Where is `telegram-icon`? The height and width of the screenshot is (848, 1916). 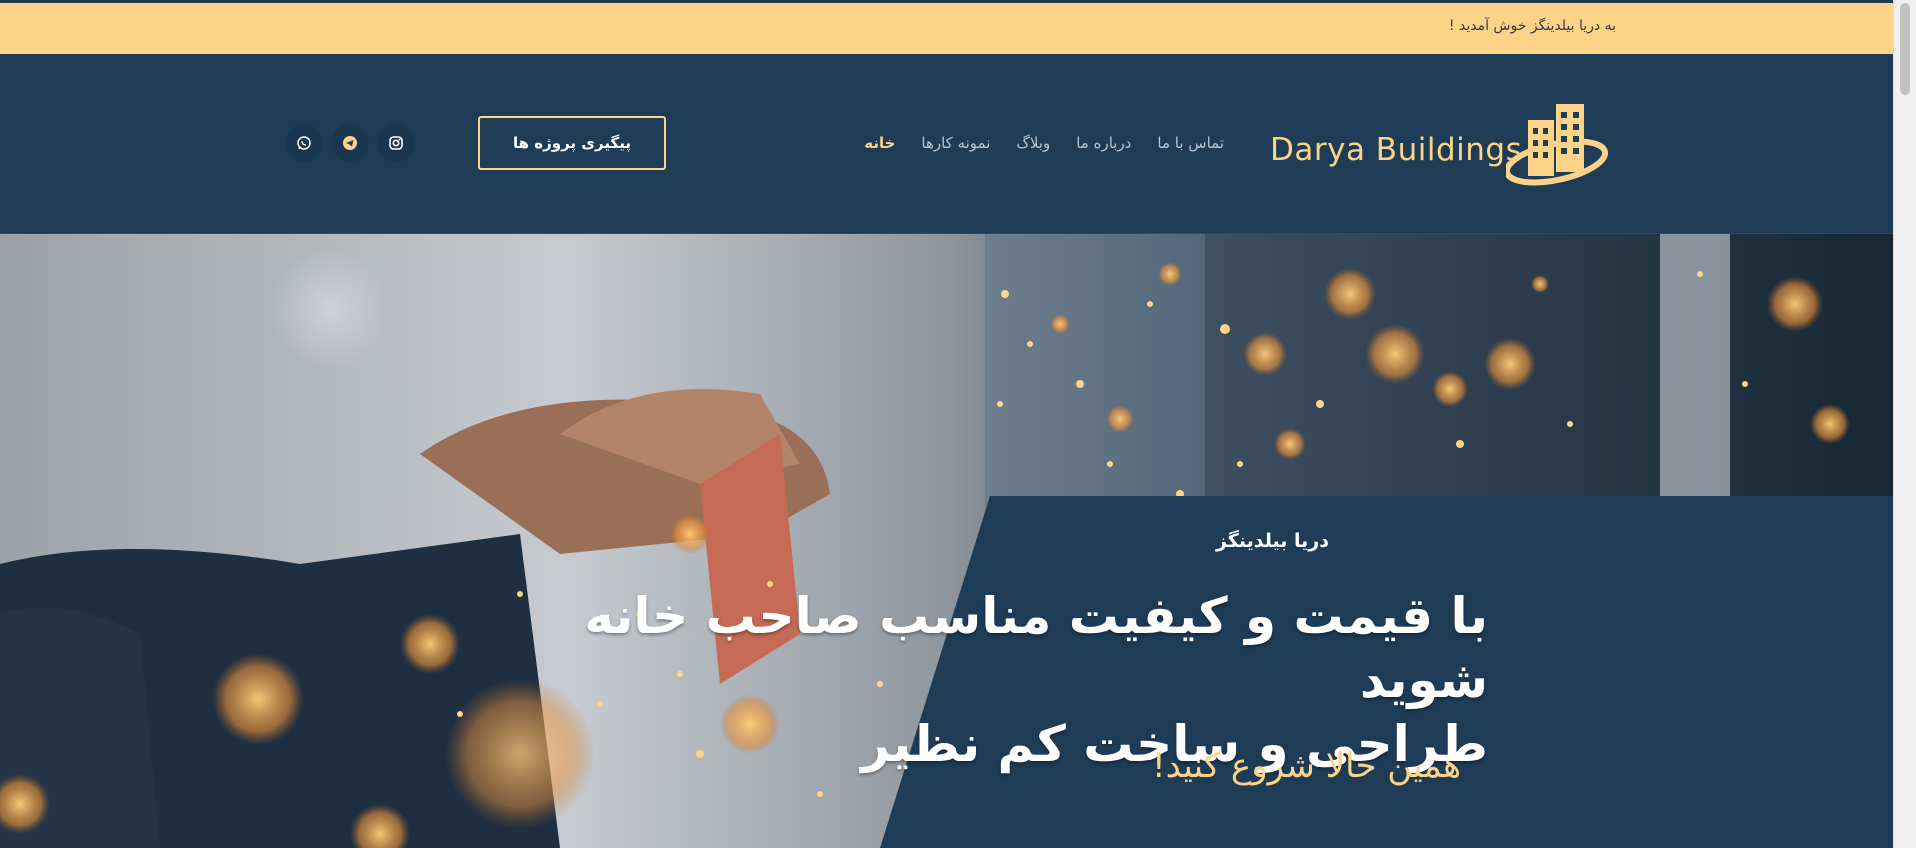 telegram-icon is located at coordinates (350, 143).